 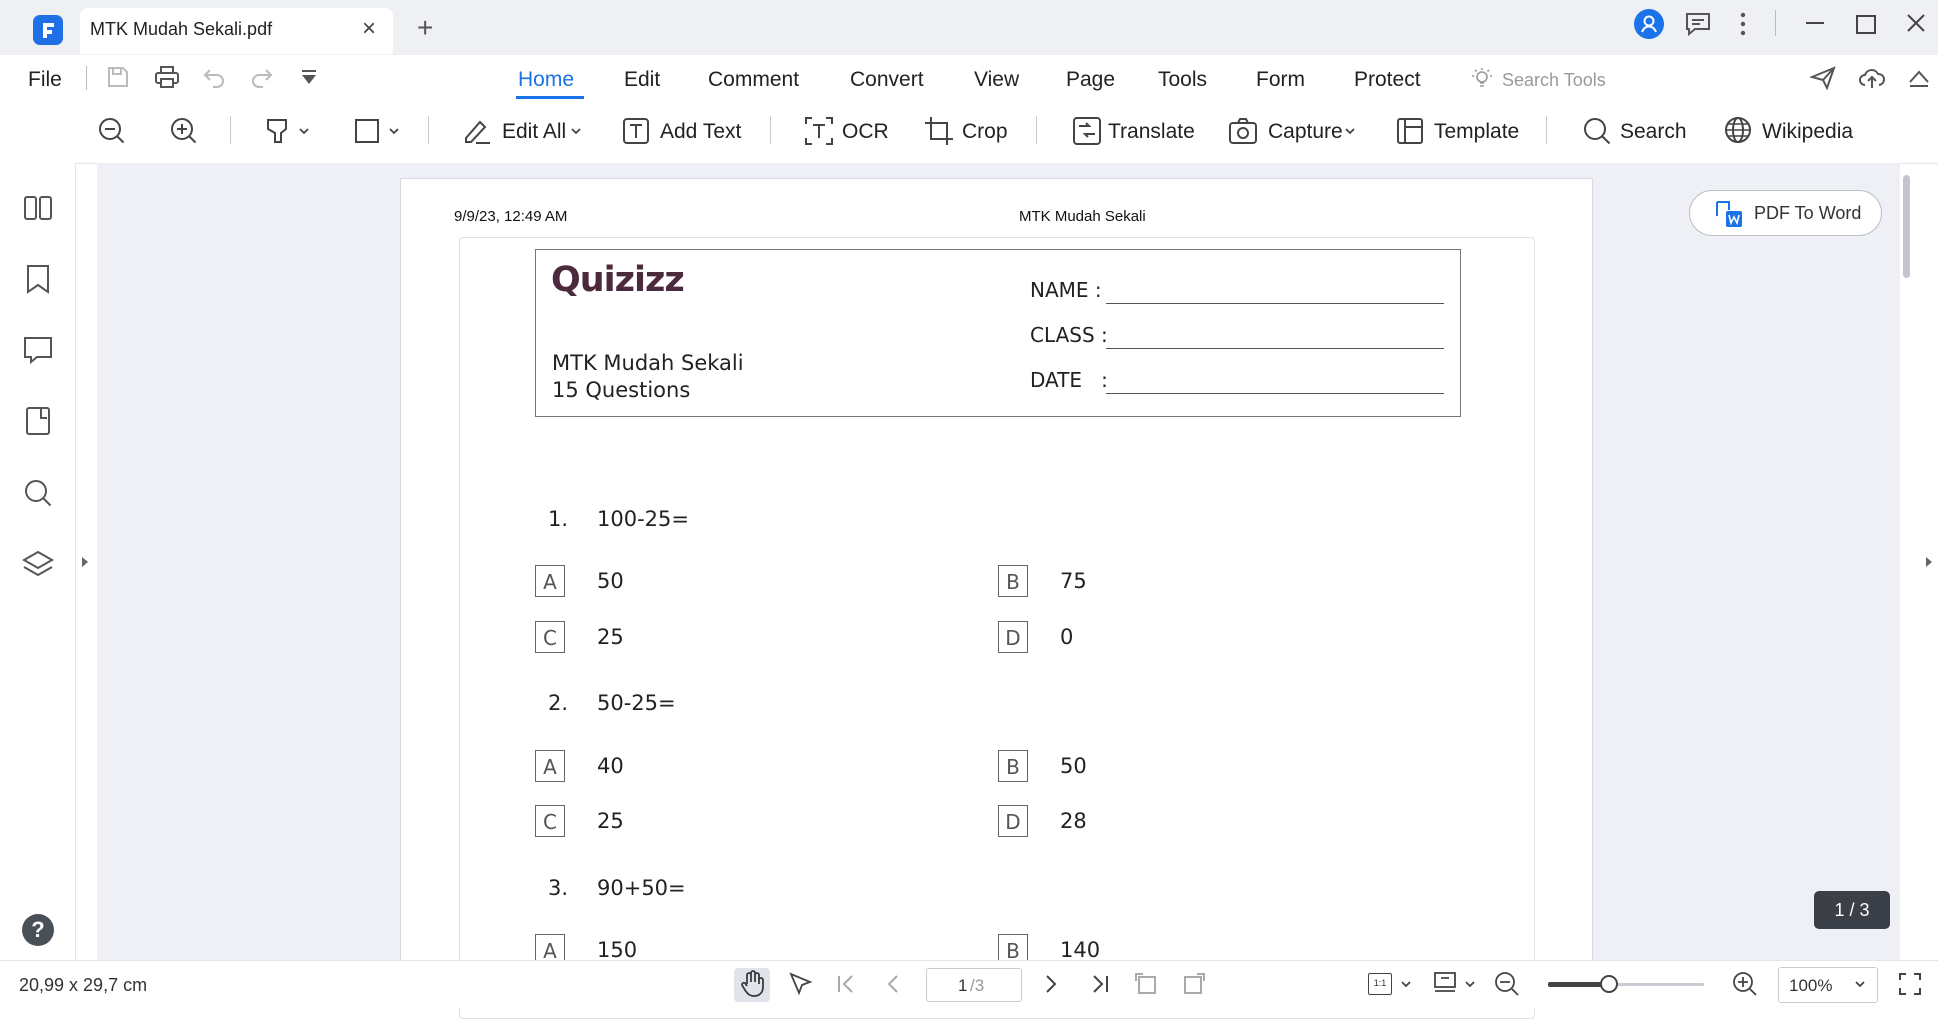 What do you see at coordinates (1470, 984) in the screenshot?
I see `layout-chevron-down-icon` at bounding box center [1470, 984].